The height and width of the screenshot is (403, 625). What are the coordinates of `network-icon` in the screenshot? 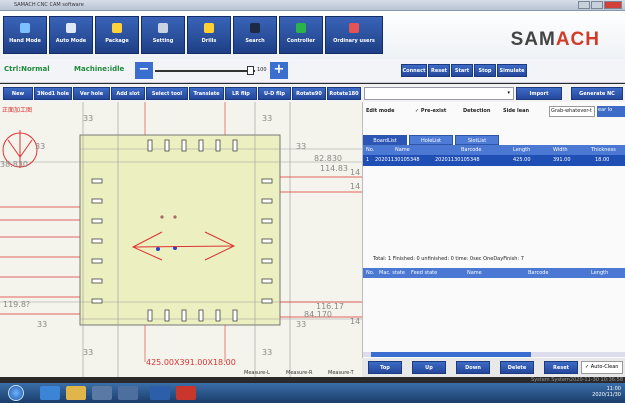 It's located at (128, 393).